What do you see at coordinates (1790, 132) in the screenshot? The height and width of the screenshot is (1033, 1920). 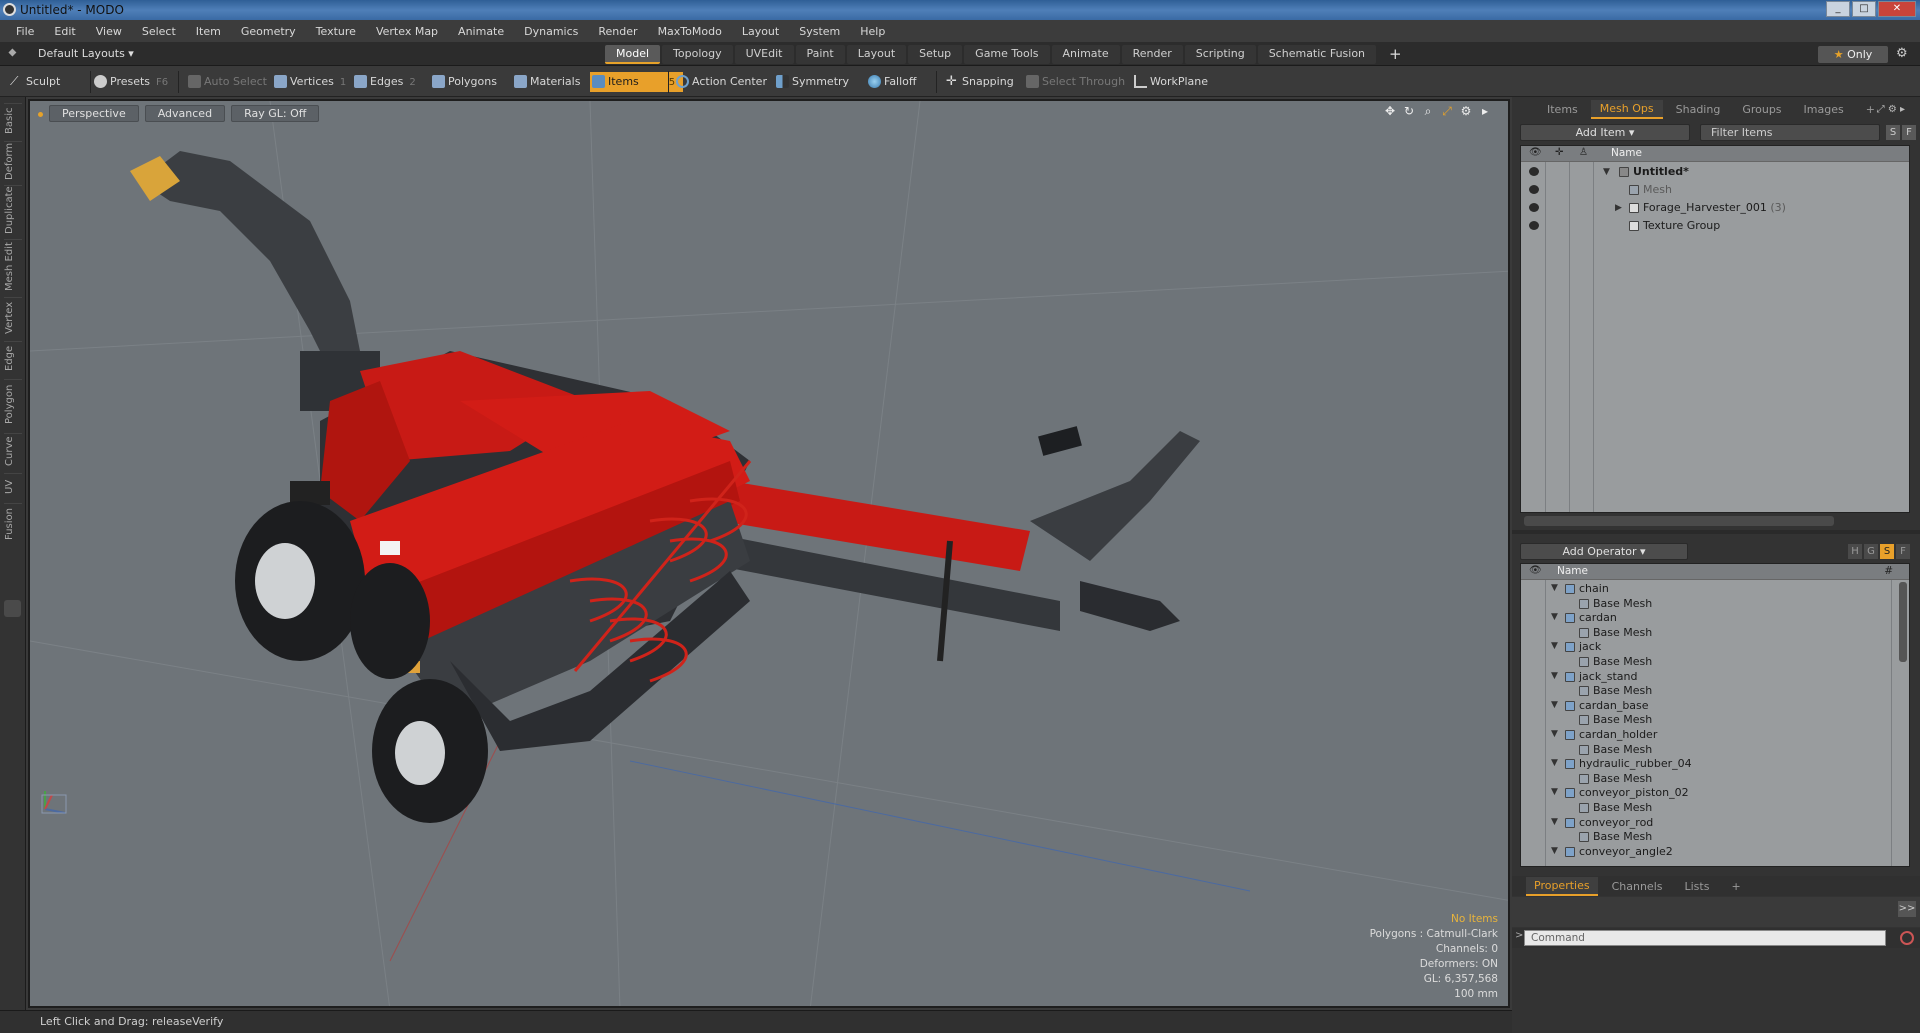 I see `filter-items-input: Filter Items` at bounding box center [1790, 132].